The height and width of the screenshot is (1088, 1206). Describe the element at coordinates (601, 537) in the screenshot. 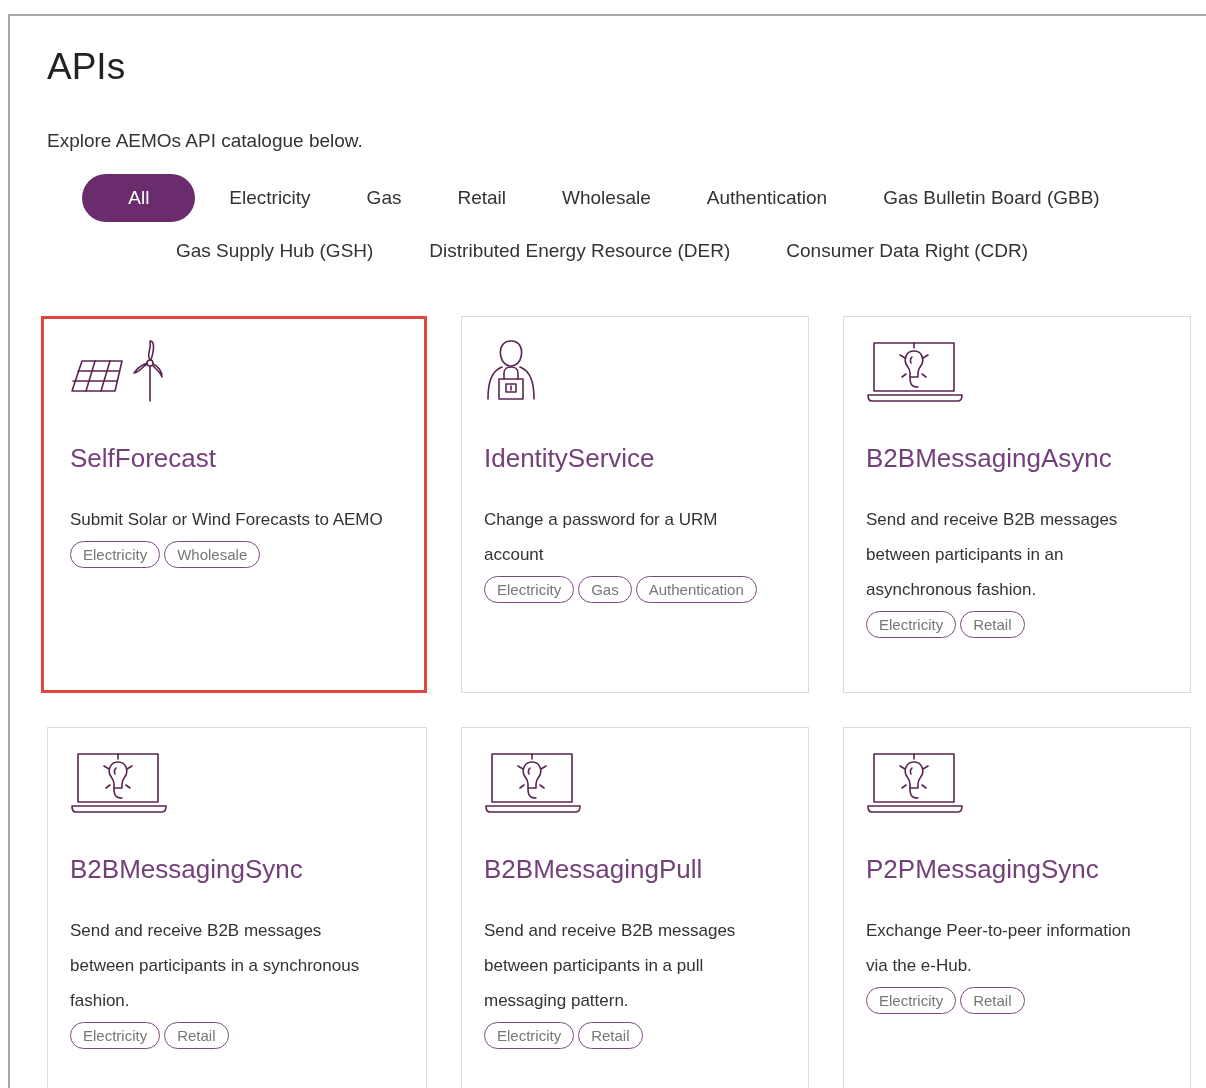

I see `api-description: Change a password for a URM account` at that location.